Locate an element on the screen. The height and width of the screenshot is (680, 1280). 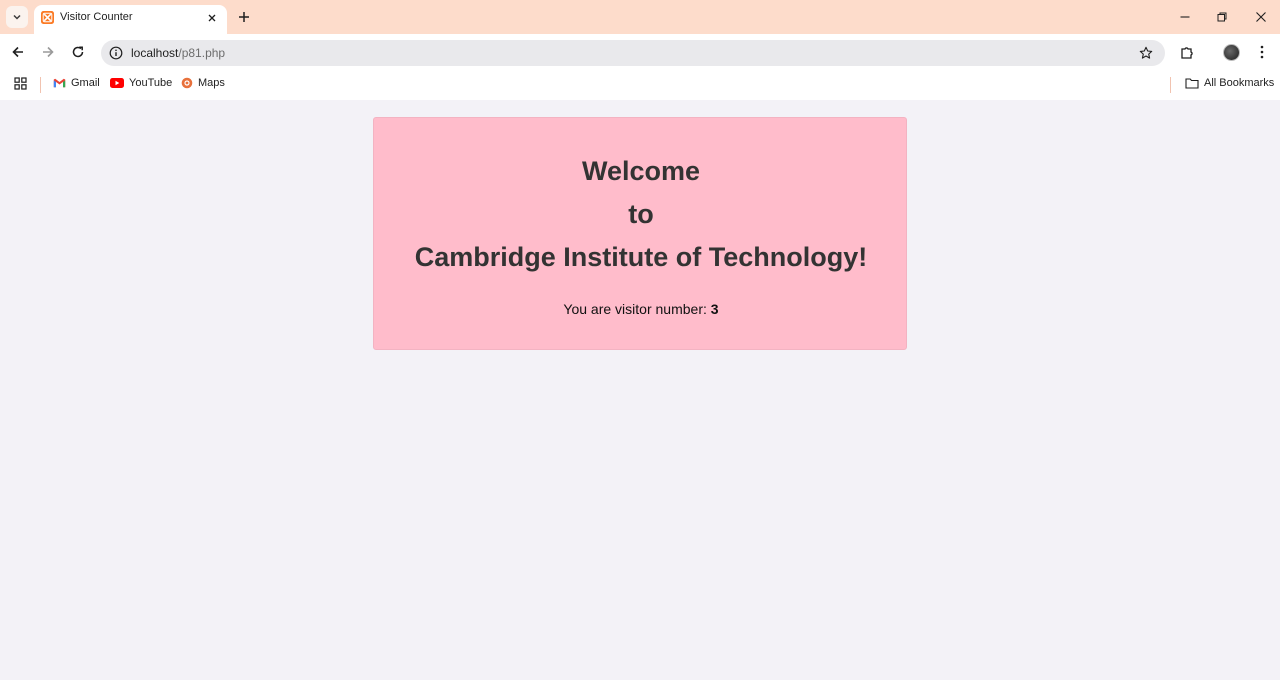
reload-icon is located at coordinates (78, 52).